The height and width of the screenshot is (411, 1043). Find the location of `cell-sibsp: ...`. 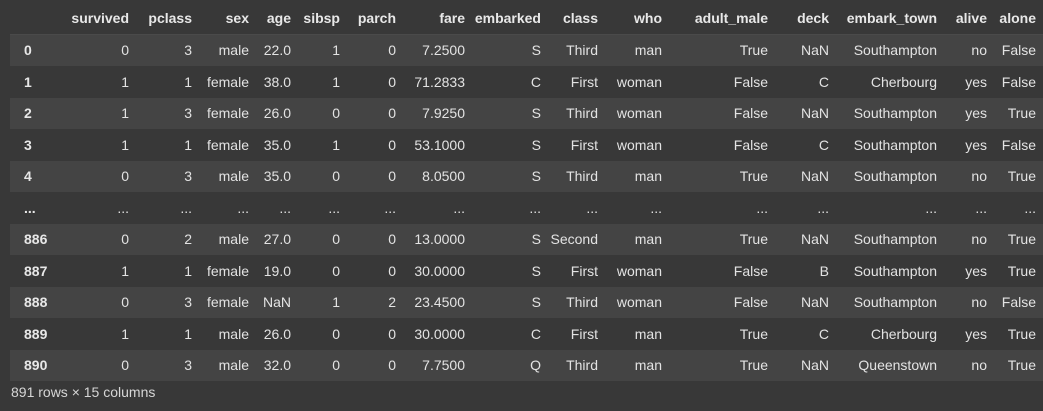

cell-sibsp: ... is located at coordinates (334, 207).